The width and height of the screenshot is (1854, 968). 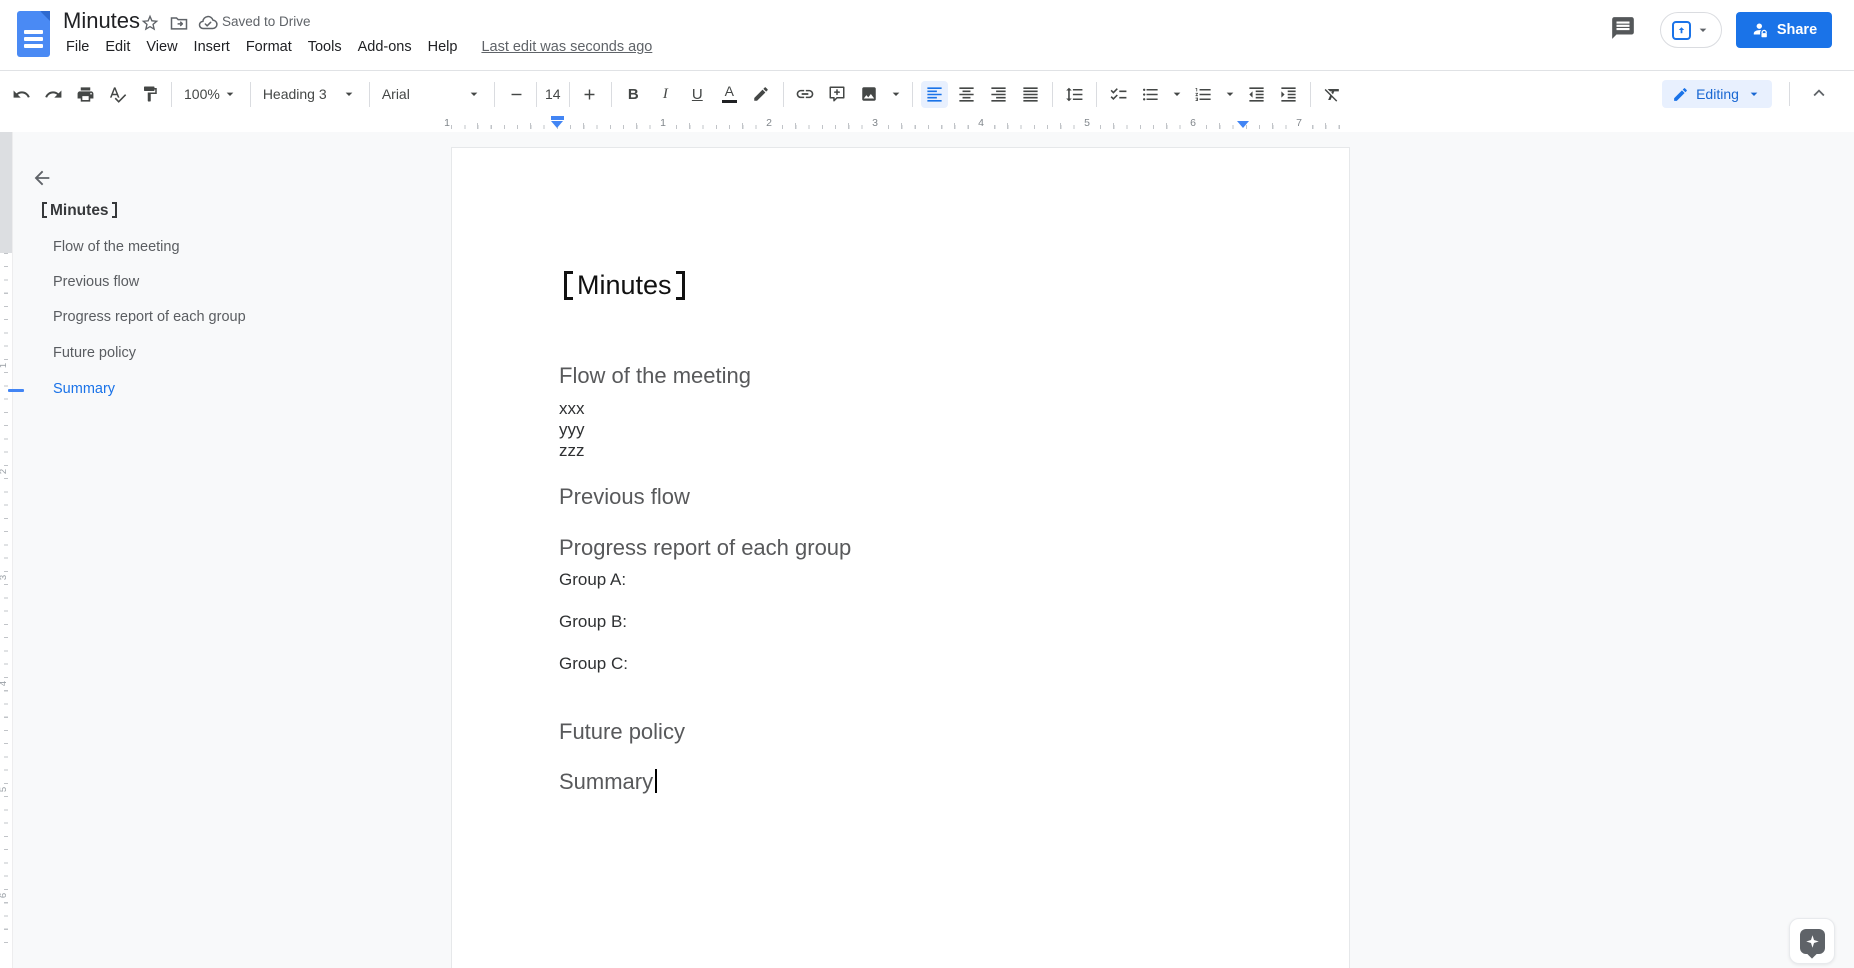 What do you see at coordinates (33, 34) in the screenshot?
I see `docs-logo-icon` at bounding box center [33, 34].